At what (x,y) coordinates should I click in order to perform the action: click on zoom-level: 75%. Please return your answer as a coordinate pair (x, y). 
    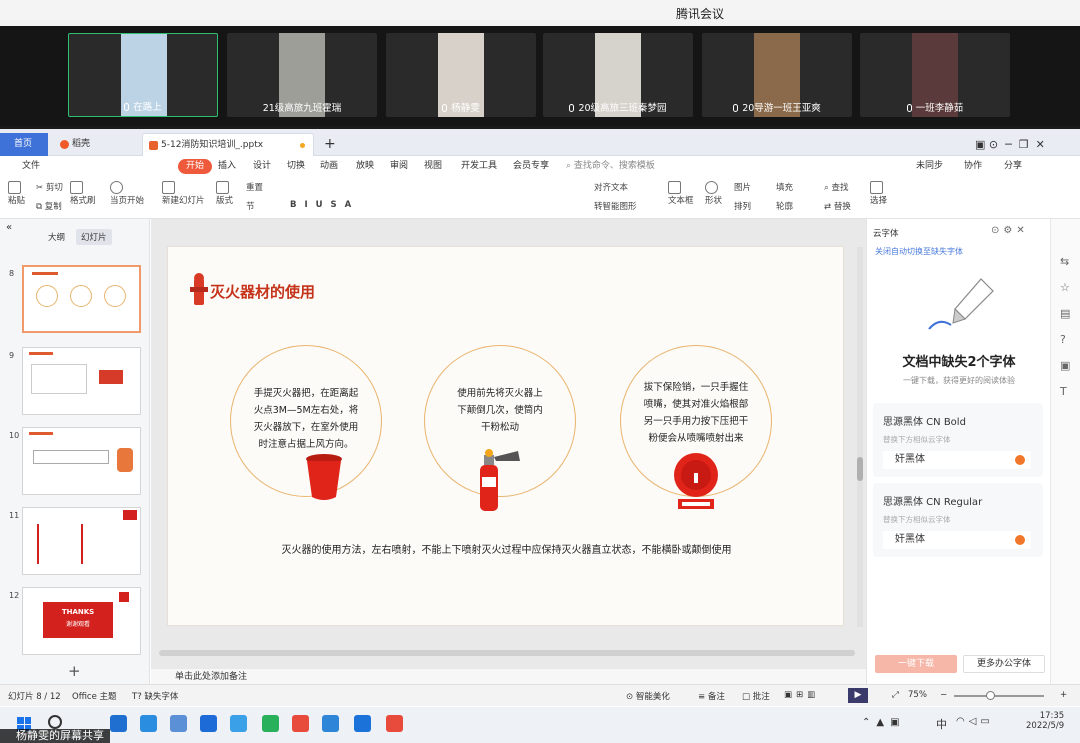
    Looking at the image, I should click on (917, 695).